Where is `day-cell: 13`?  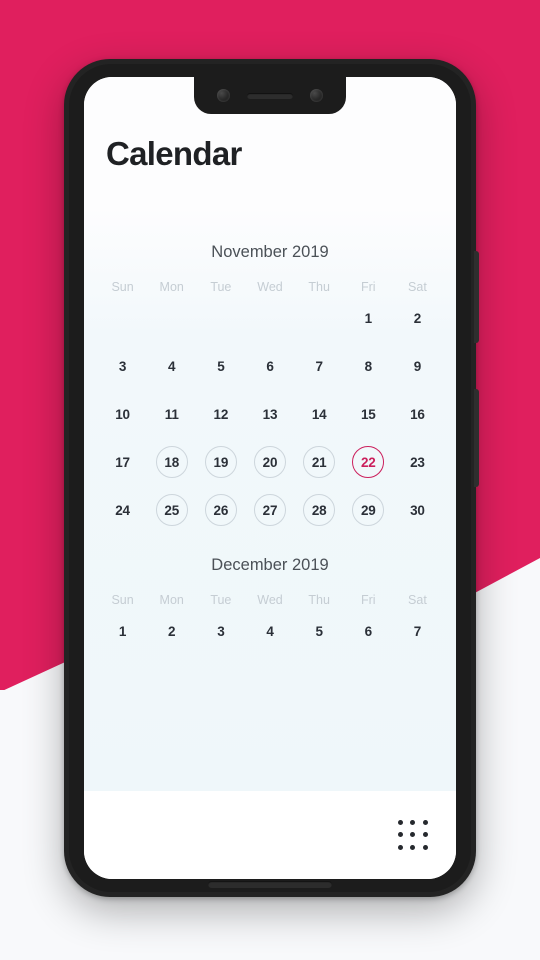 day-cell: 13 is located at coordinates (269, 414).